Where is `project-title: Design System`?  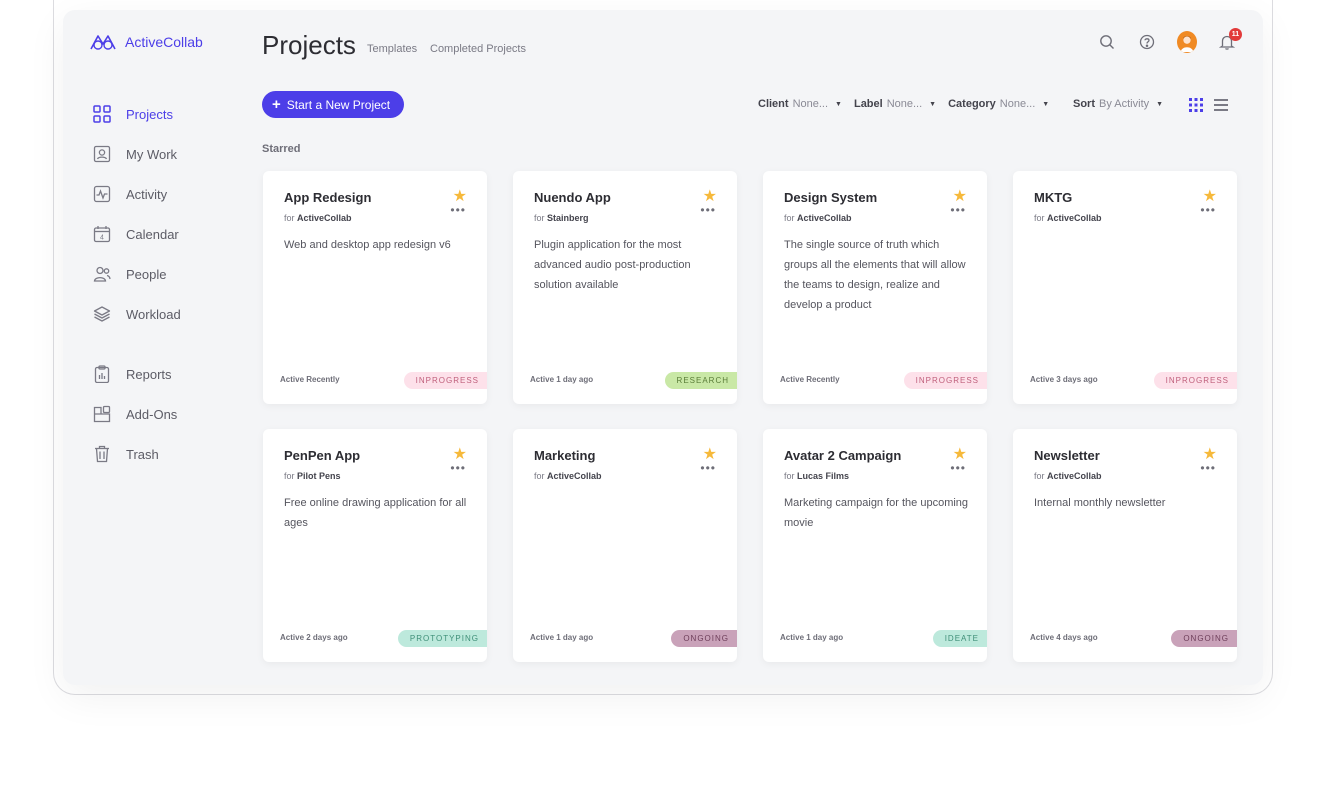 project-title: Design System is located at coordinates (831, 197).